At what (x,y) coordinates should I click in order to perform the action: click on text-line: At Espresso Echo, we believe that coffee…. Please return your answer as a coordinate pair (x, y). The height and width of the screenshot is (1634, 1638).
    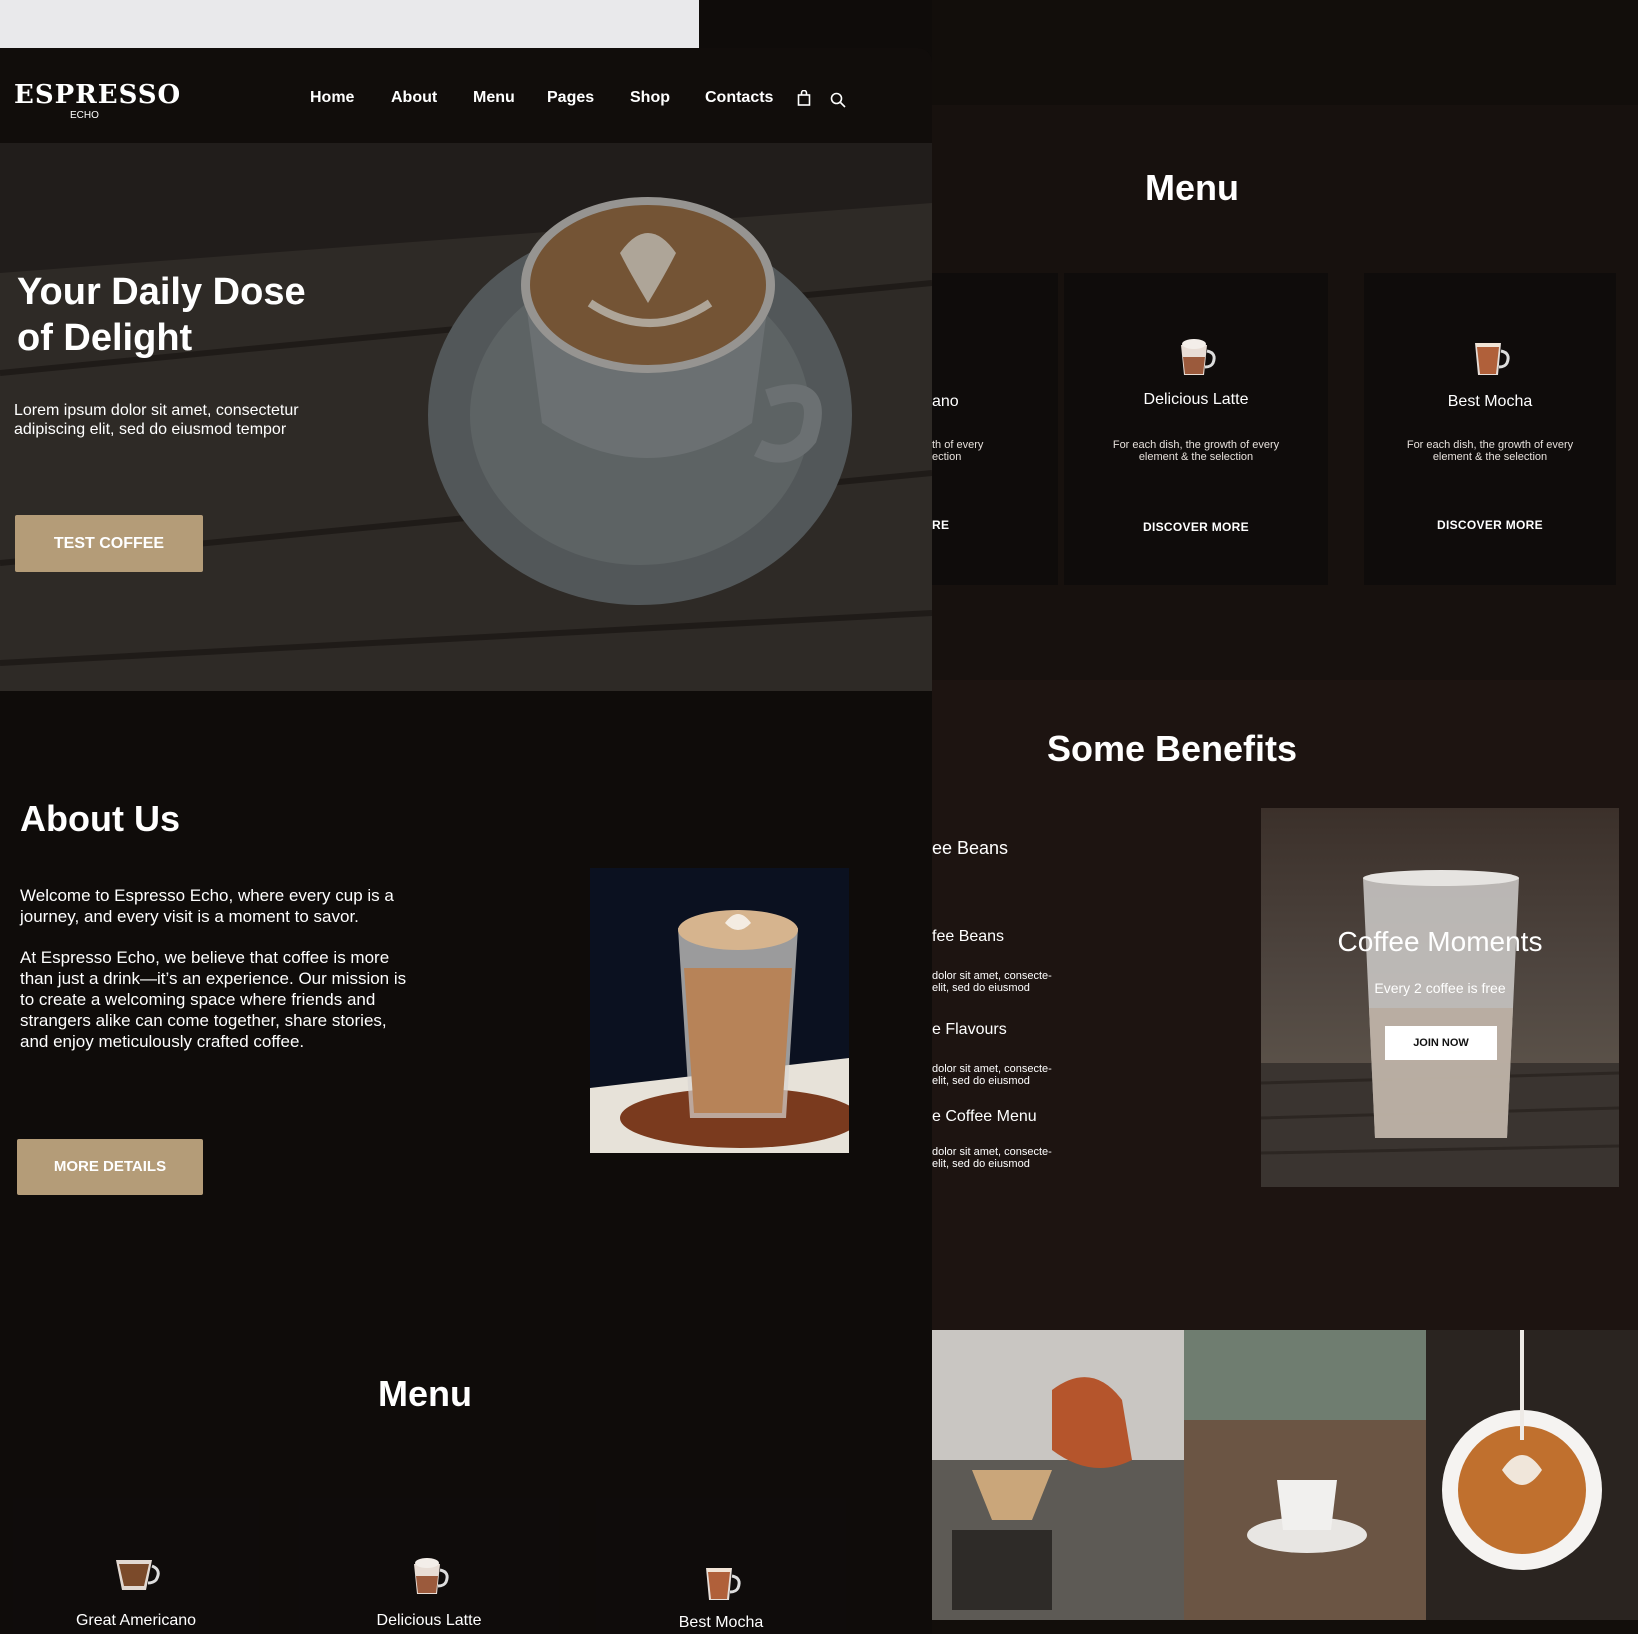
    Looking at the image, I should click on (205, 957).